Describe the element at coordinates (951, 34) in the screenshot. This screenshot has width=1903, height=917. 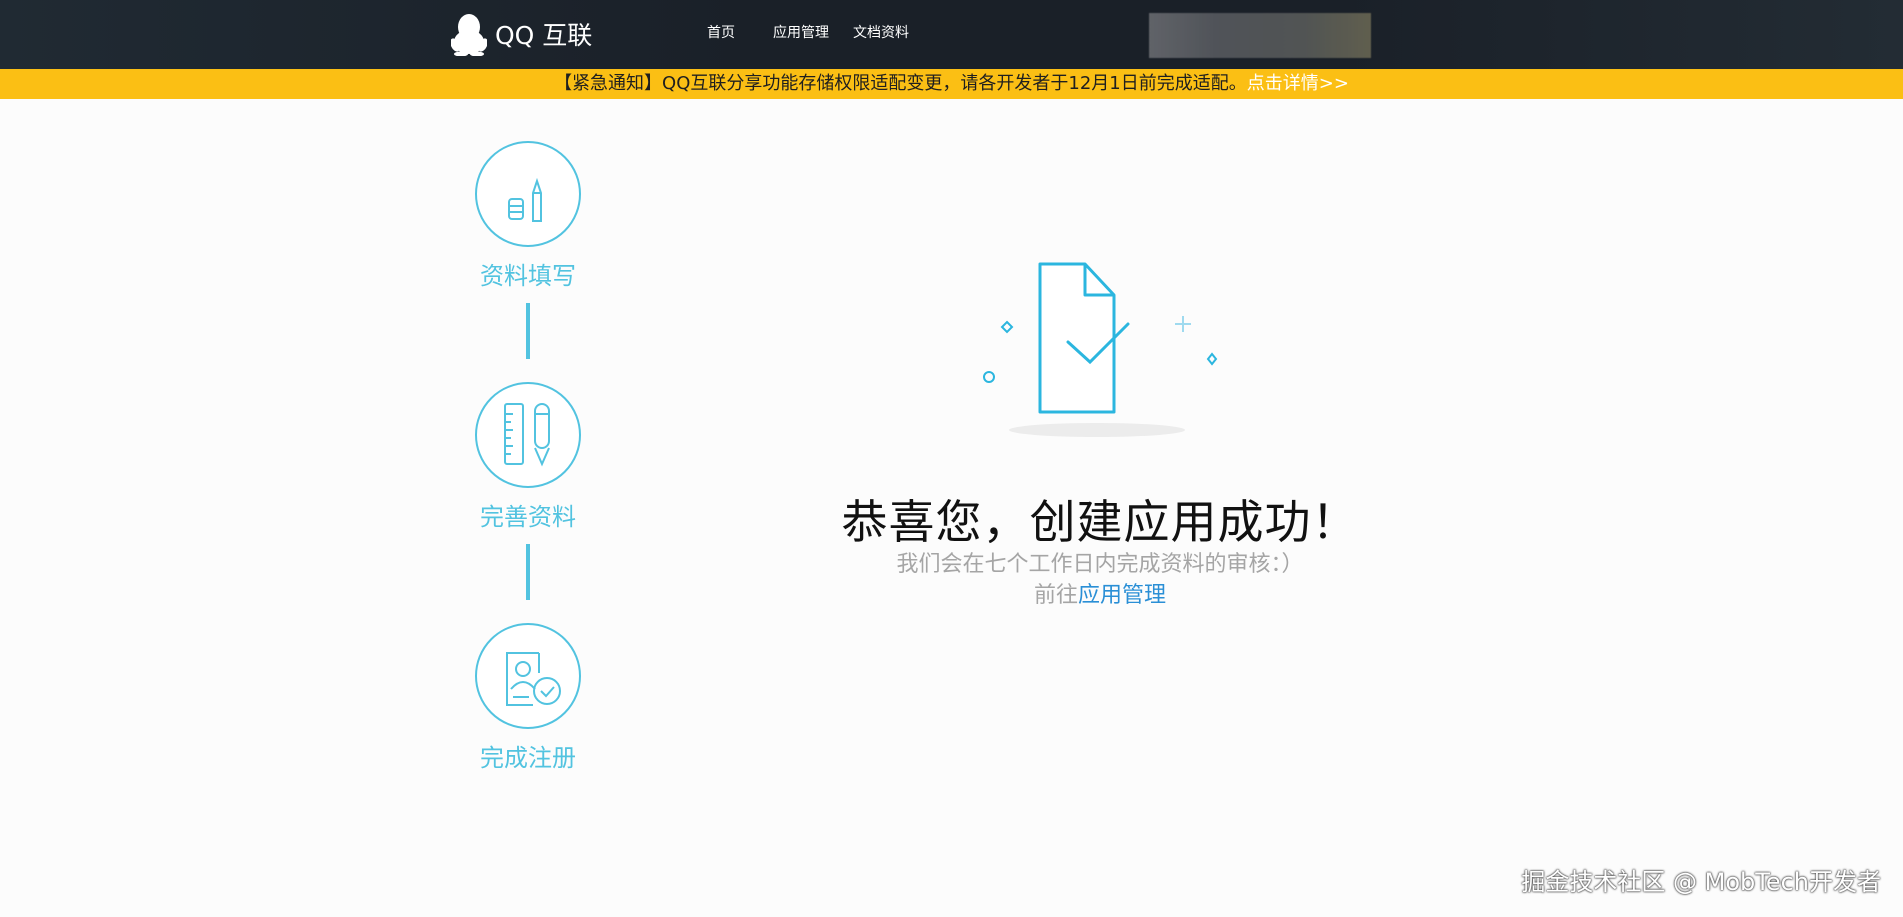
I see `top-navbar: QQ 互联 首页 应用管理 文档资料` at that location.